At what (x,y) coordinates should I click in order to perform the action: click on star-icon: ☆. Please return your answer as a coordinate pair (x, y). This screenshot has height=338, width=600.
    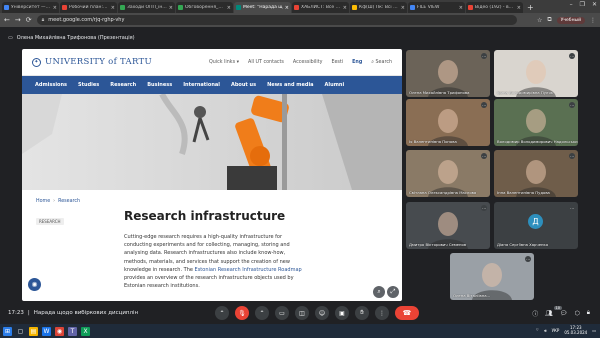
    Looking at the image, I should click on (539, 20).